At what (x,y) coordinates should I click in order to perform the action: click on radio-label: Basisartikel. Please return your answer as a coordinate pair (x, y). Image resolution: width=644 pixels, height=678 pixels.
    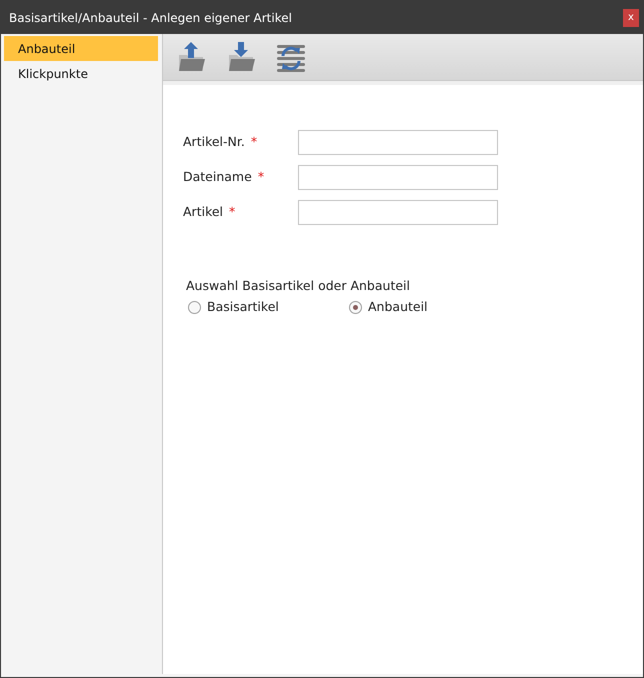
    Looking at the image, I should click on (243, 307).